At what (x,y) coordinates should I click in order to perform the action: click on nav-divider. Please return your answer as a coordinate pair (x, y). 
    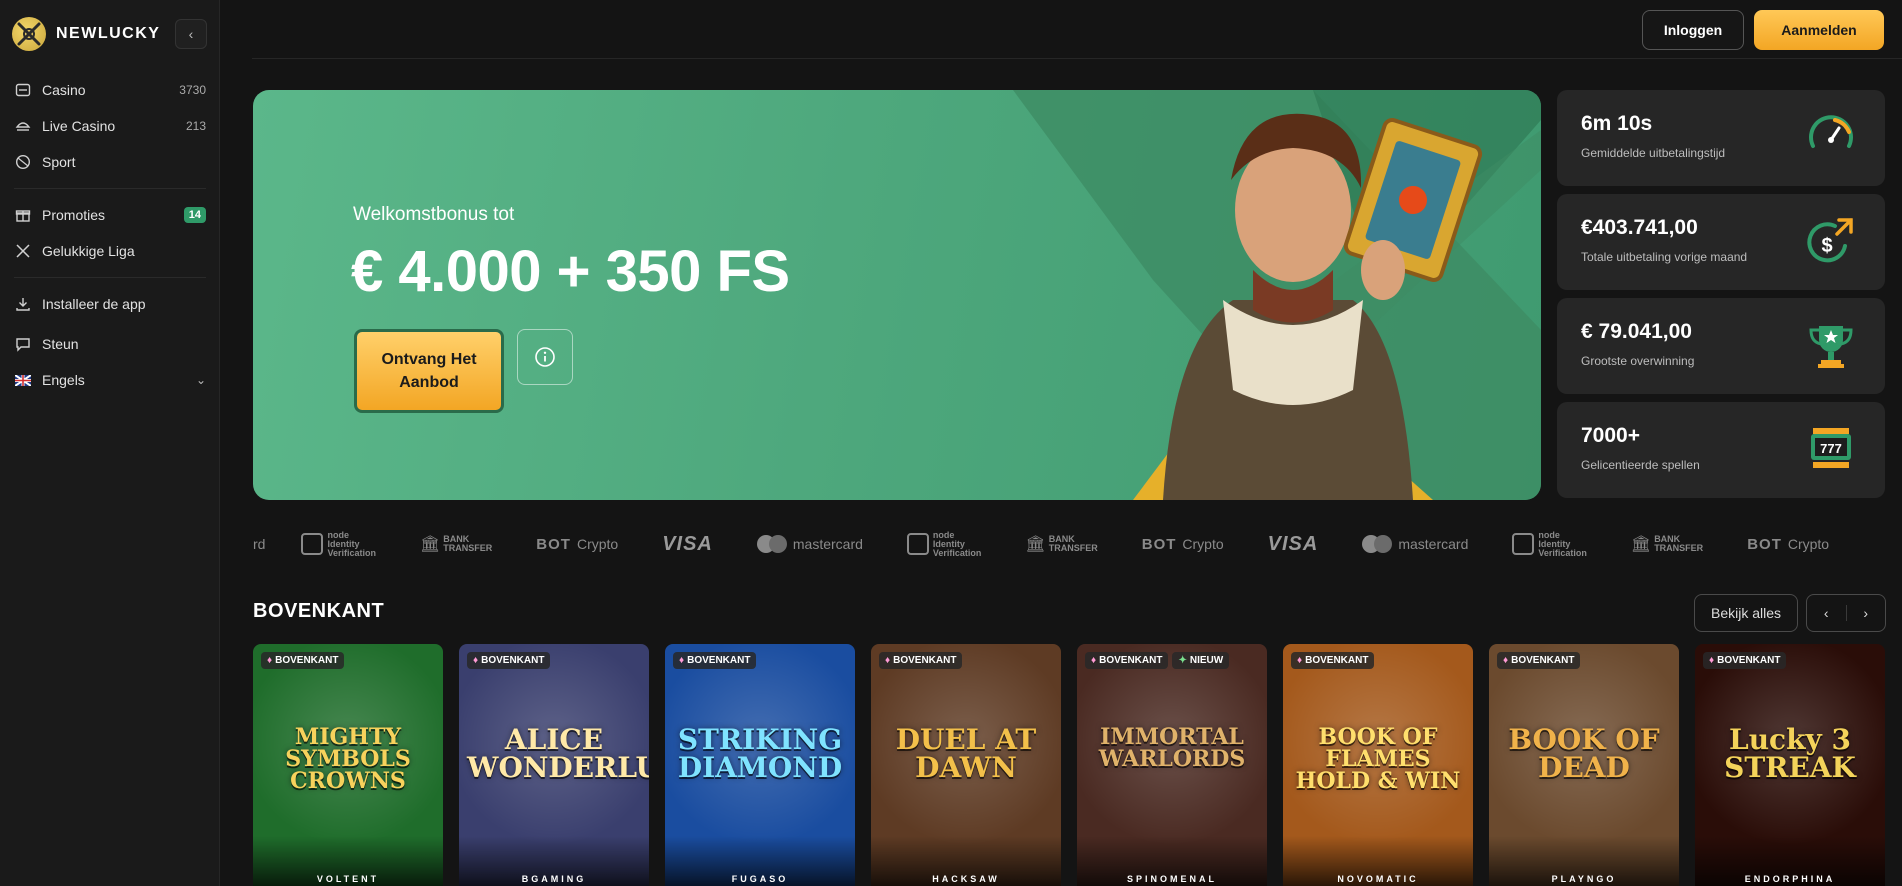
    Looking at the image, I should click on (110, 277).